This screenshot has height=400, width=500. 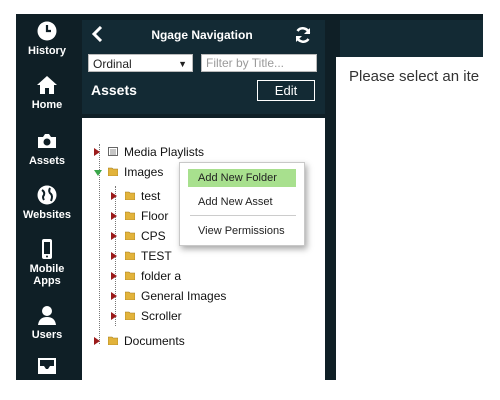 I want to click on sort-select: Ordinal ▼, so click(x=140, y=63).